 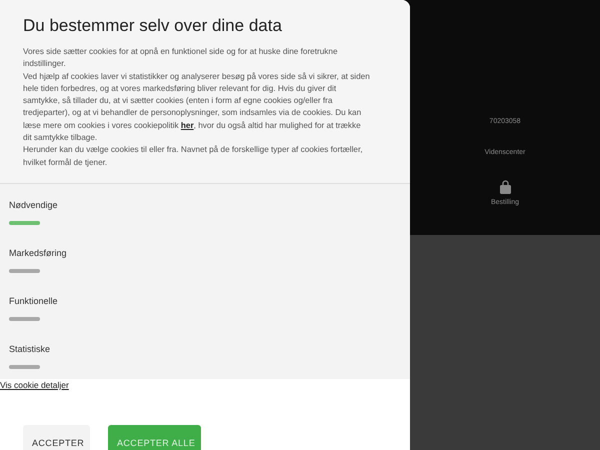 I want to click on category-label: Statistiske, so click(x=29, y=349).